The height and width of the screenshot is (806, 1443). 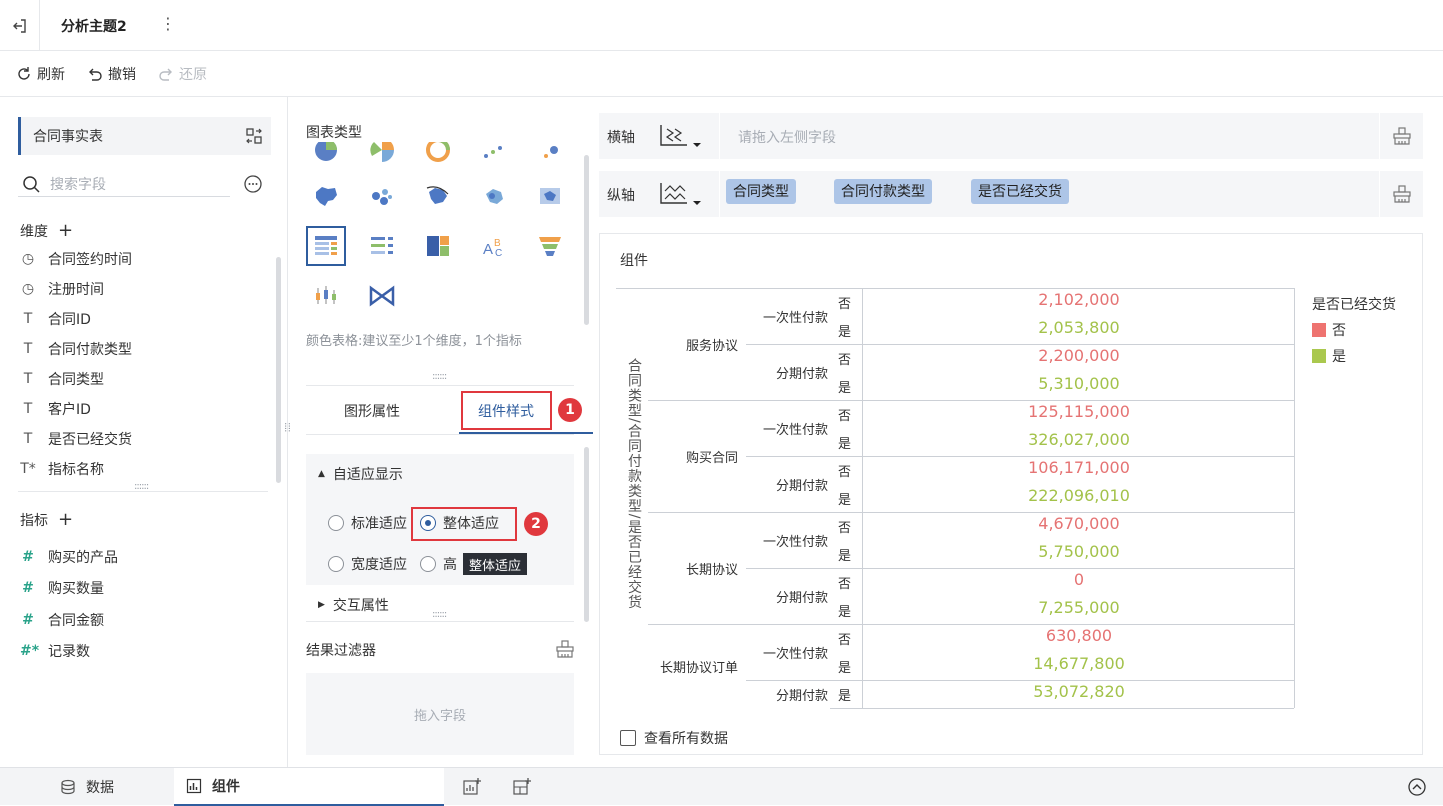 I want to click on add-component-icon, so click(x=472, y=787).